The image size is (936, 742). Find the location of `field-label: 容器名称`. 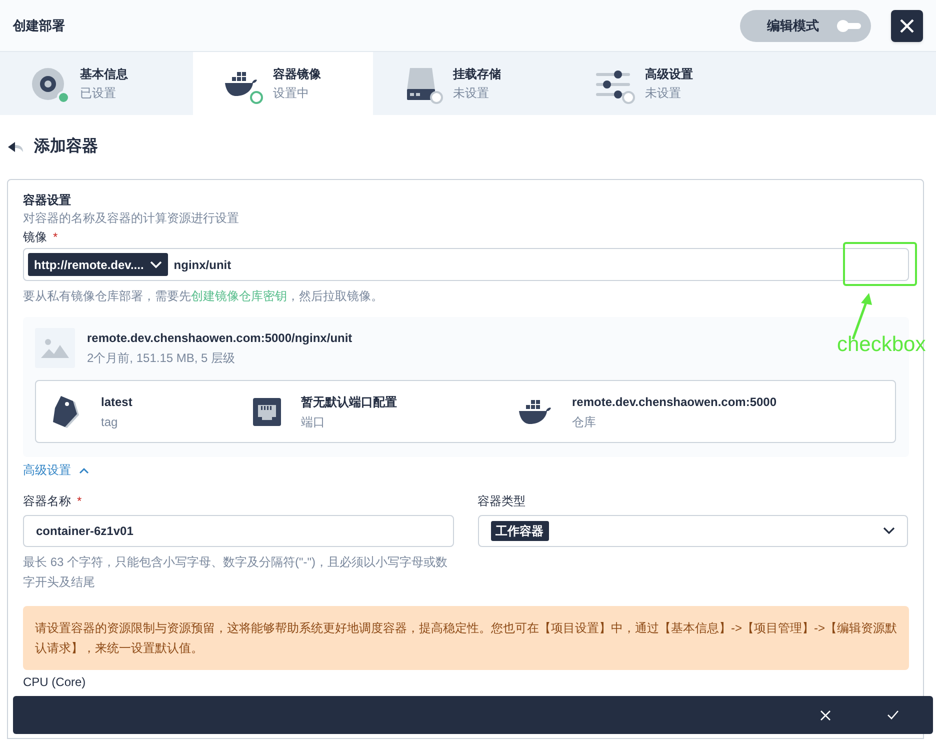

field-label: 容器名称 is located at coordinates (47, 501).